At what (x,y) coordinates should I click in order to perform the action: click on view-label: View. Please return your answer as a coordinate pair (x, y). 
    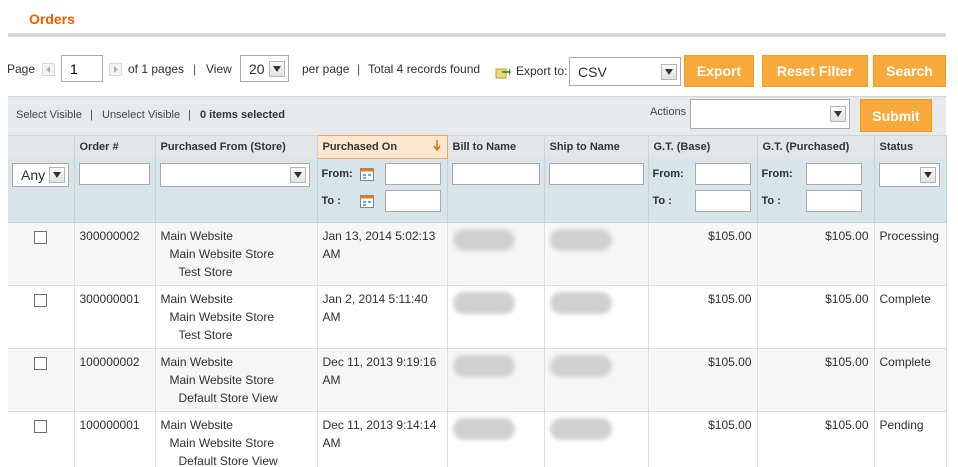
    Looking at the image, I should click on (219, 69).